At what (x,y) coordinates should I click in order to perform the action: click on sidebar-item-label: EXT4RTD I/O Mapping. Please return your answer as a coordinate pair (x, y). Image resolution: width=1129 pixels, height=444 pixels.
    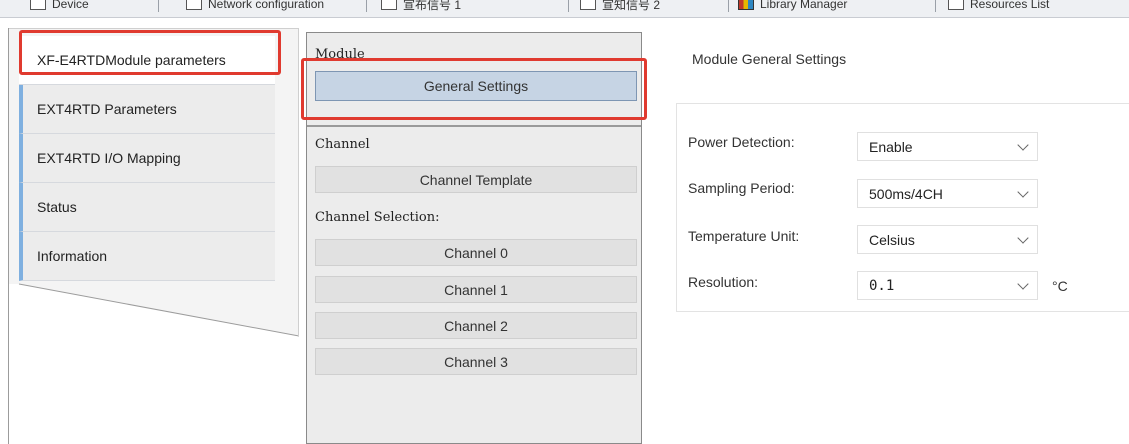
    Looking at the image, I should click on (109, 158).